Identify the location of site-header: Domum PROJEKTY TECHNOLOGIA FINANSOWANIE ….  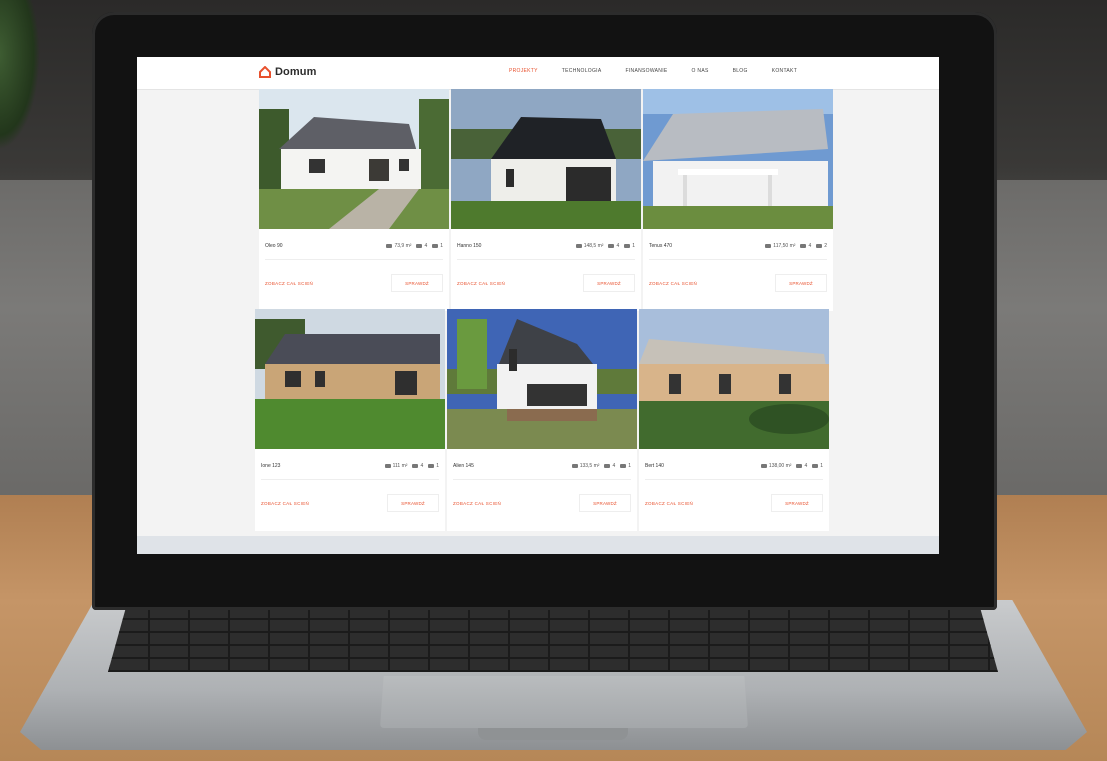
(538, 73).